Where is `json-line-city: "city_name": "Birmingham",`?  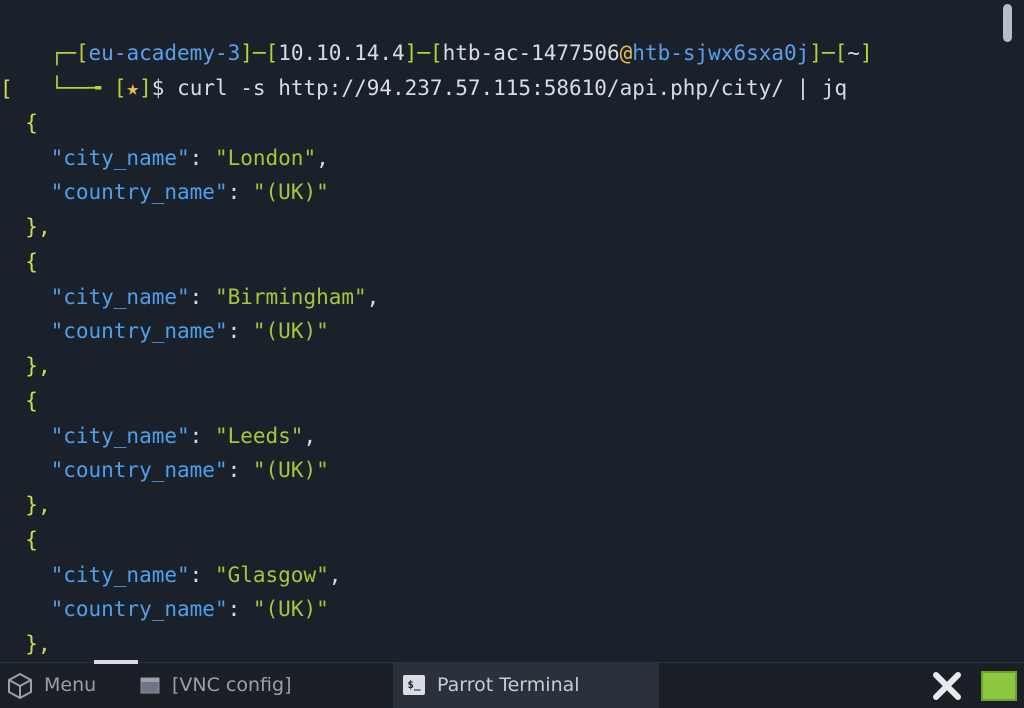 json-line-city: "city_name": "Birmingham", is located at coordinates (215, 297).